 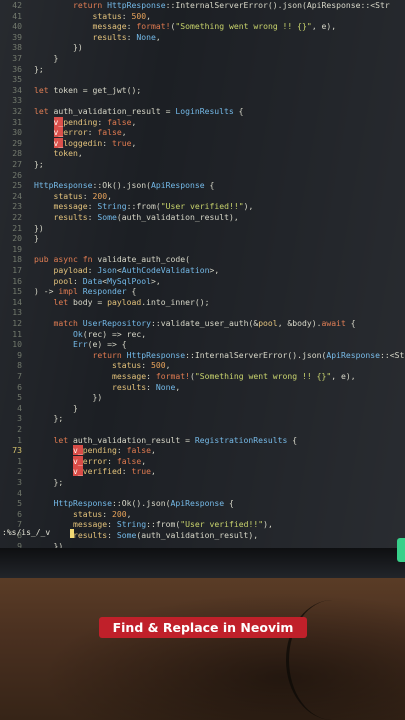 What do you see at coordinates (202, 90) in the screenshot?
I see `code-line: 34 let token = get_jwt();` at bounding box center [202, 90].